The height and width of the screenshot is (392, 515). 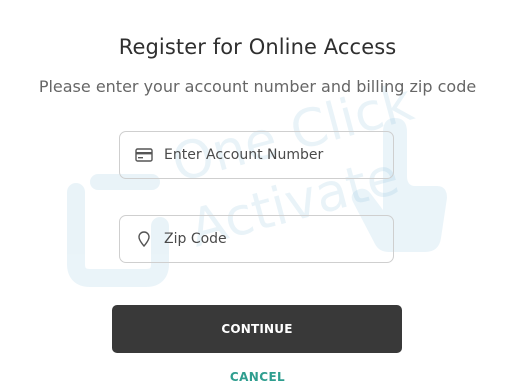 What do you see at coordinates (144, 155) in the screenshot?
I see `credit-card-icon` at bounding box center [144, 155].